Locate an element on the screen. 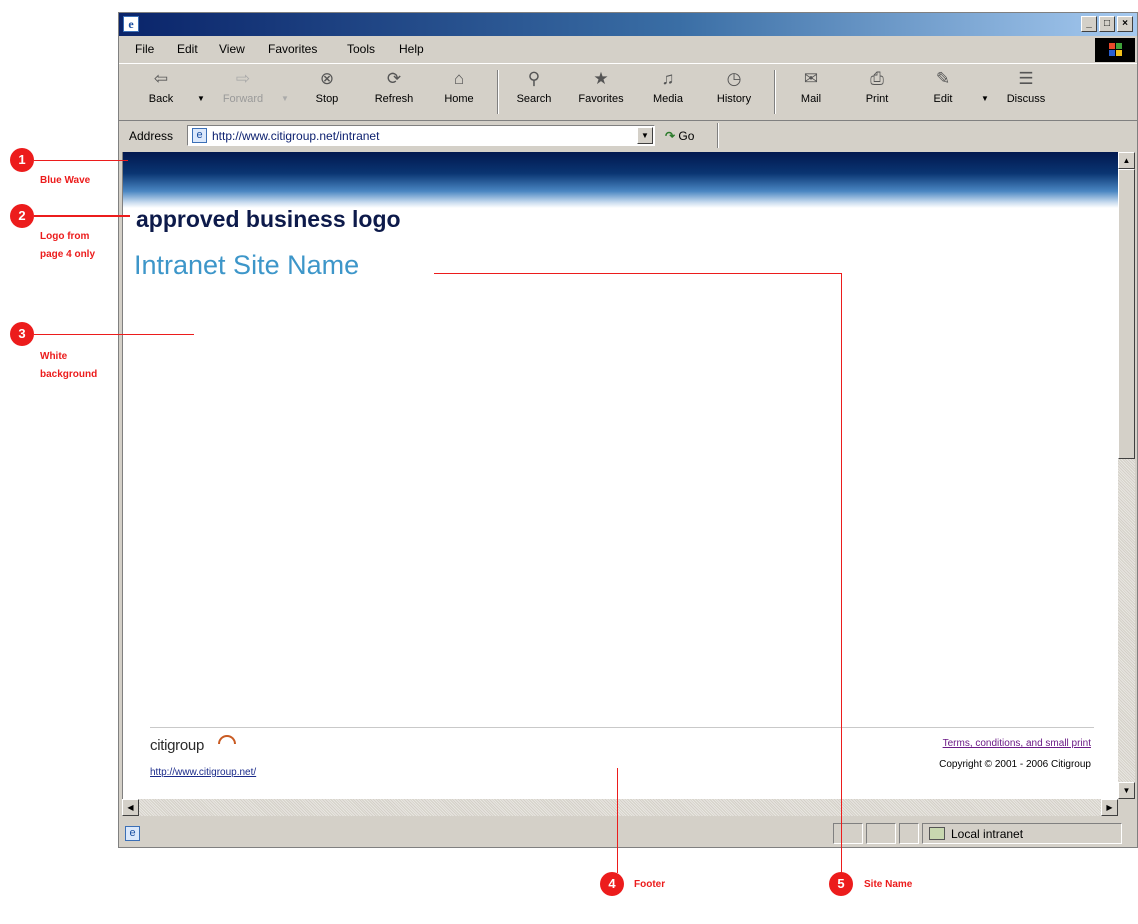  address-separator is located at coordinates (718, 135).